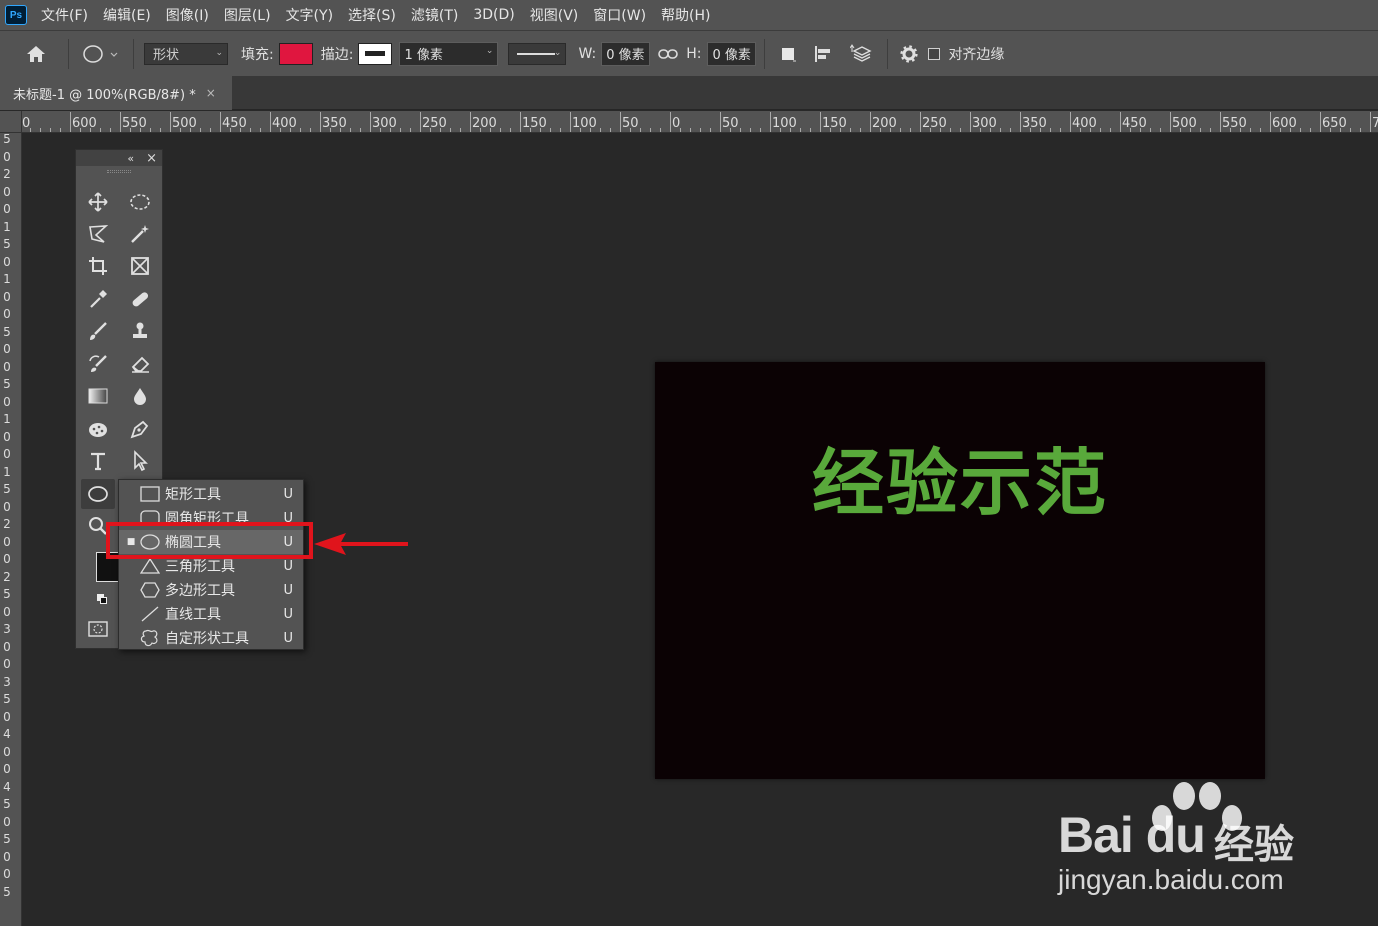 This screenshot has height=926, width=1378. What do you see at coordinates (140, 396) in the screenshot?
I see `blur-tool` at bounding box center [140, 396].